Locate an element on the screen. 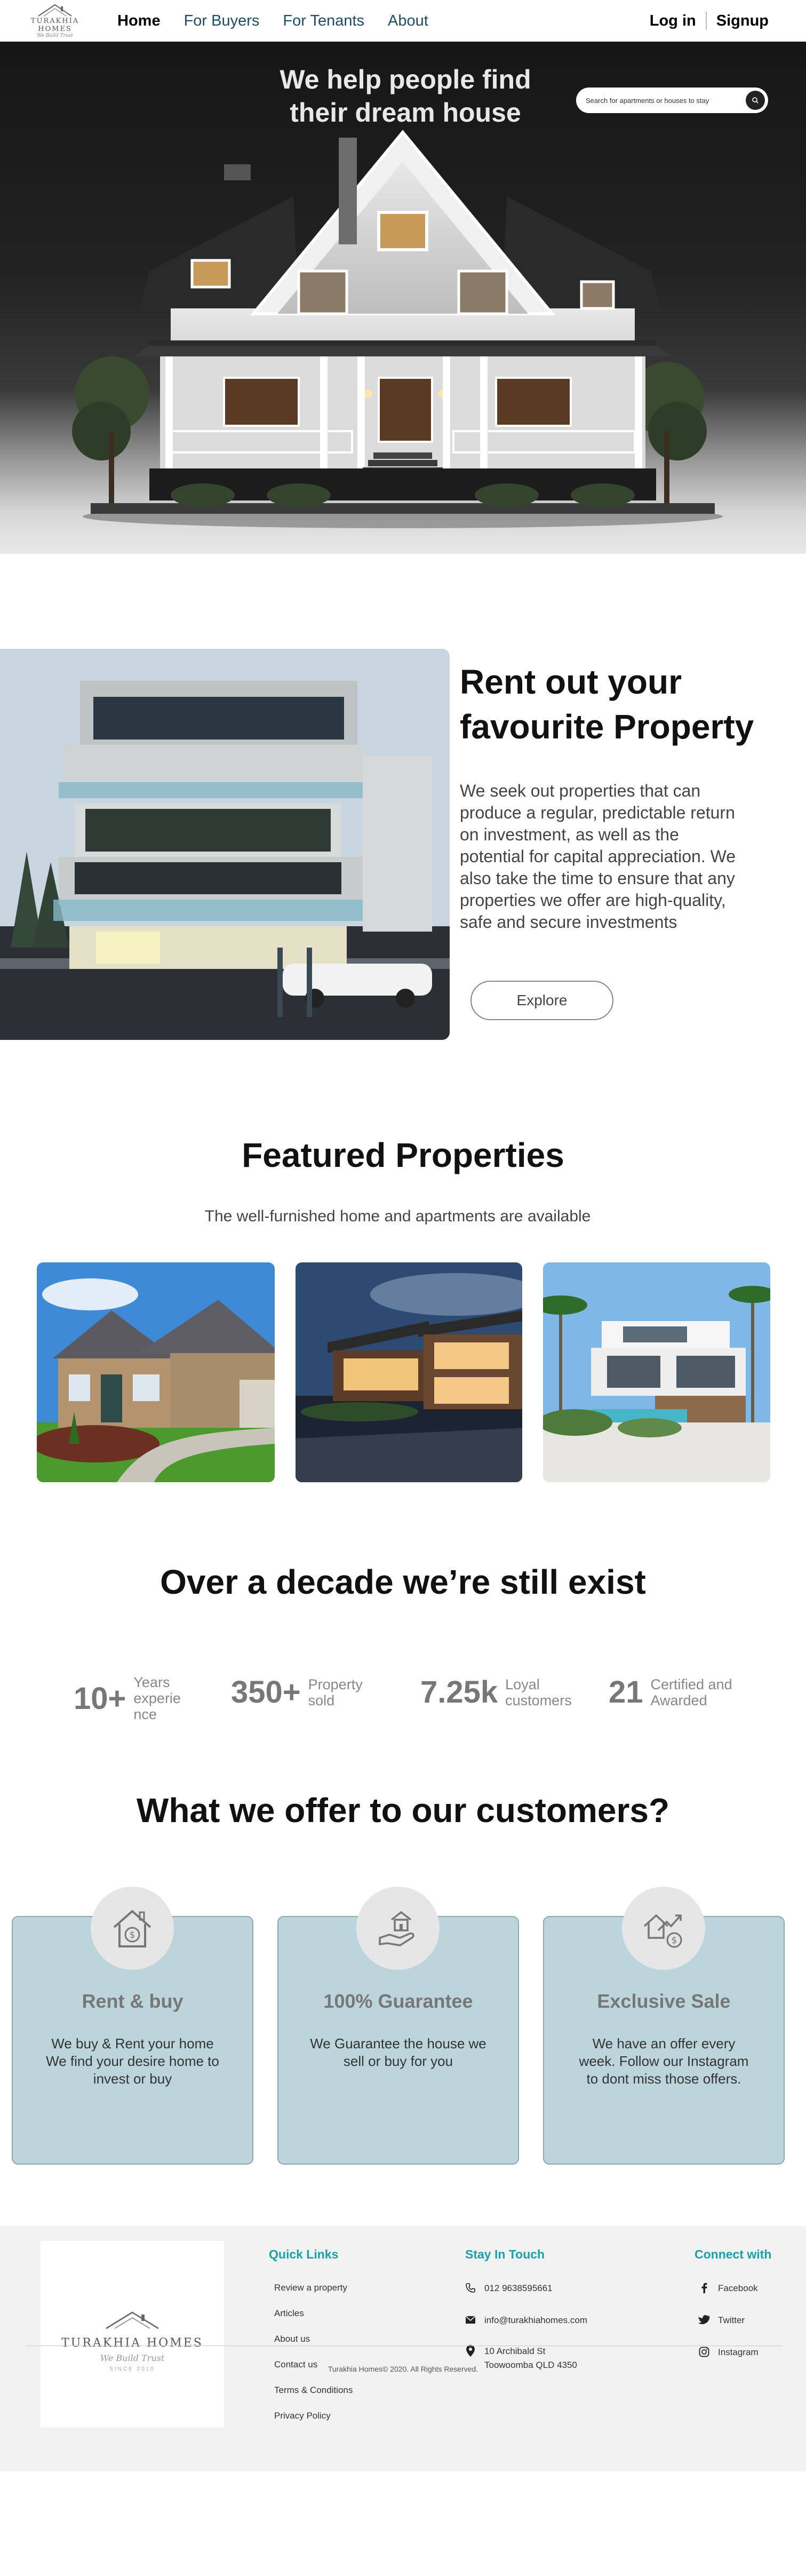 The image size is (806, 2576). stat-label-line: experie is located at coordinates (157, 1698).